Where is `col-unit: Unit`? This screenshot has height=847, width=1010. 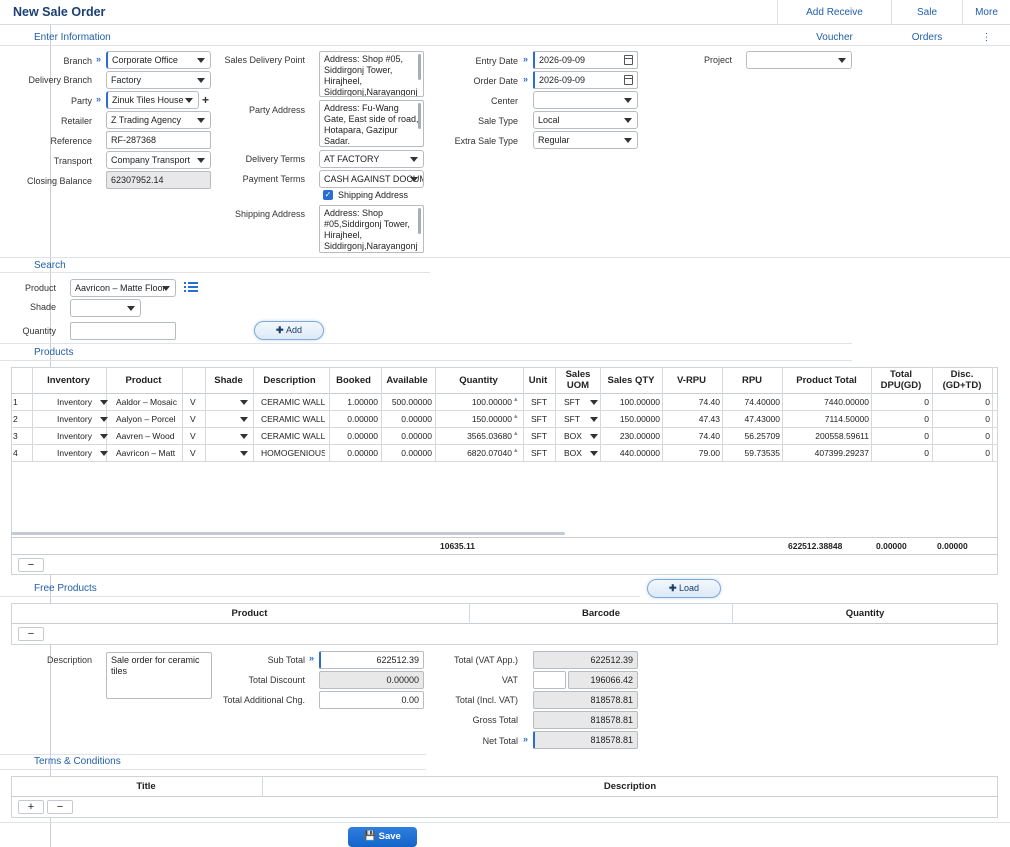 col-unit: Unit is located at coordinates (538, 380).